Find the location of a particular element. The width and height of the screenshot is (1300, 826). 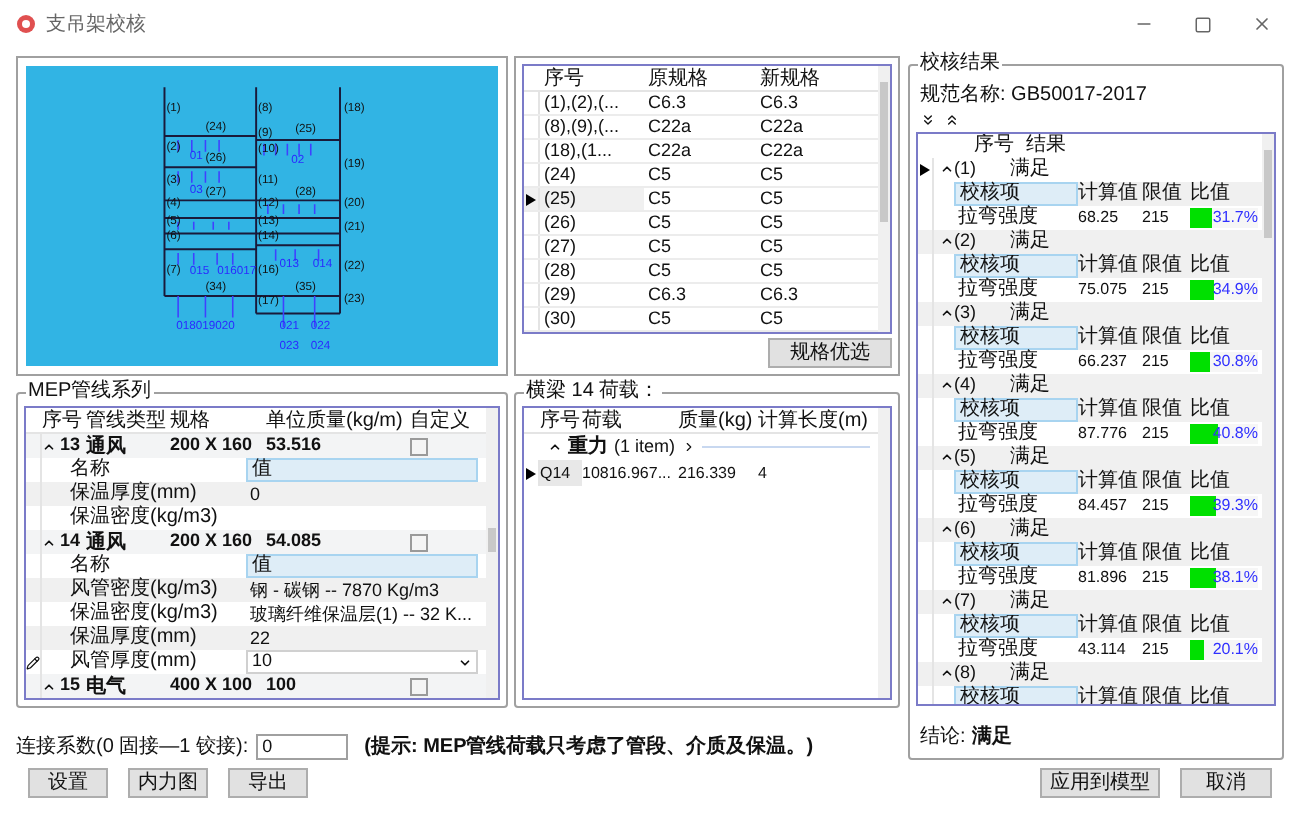

column-header: 荷载 is located at coordinates (630, 420).